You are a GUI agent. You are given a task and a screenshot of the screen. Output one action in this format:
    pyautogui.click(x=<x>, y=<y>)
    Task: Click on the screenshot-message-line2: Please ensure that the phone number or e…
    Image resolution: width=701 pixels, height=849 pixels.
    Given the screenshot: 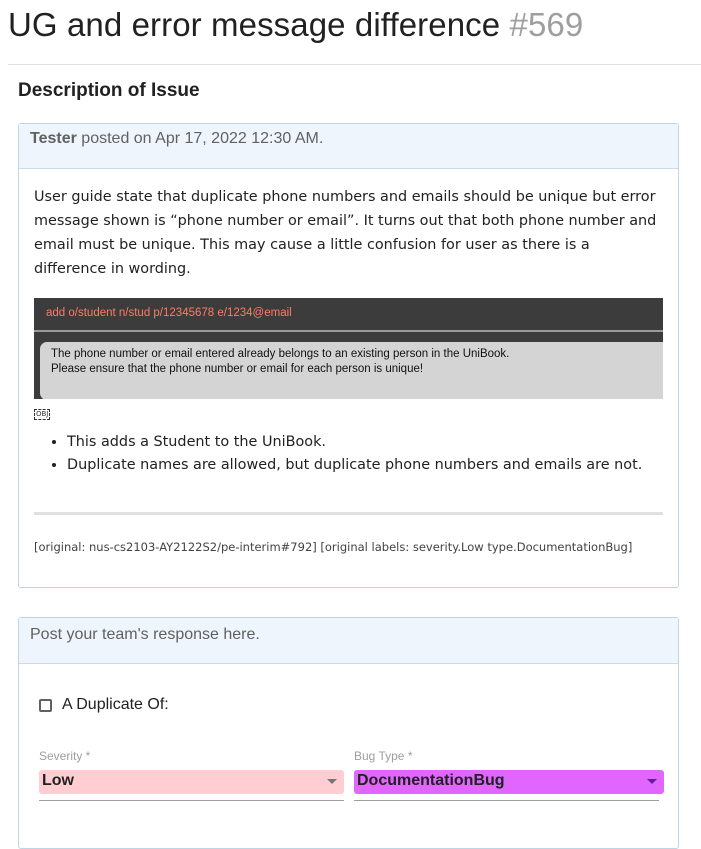 What is the action you would take?
    pyautogui.click(x=237, y=369)
    